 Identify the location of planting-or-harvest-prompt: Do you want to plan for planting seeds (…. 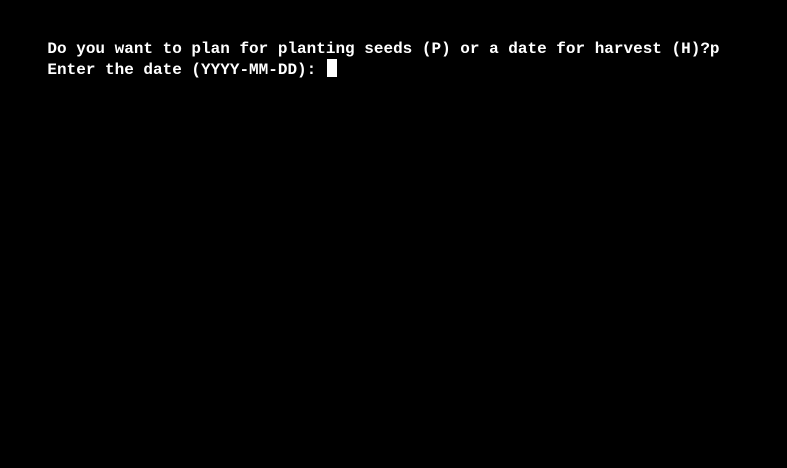
(383, 49).